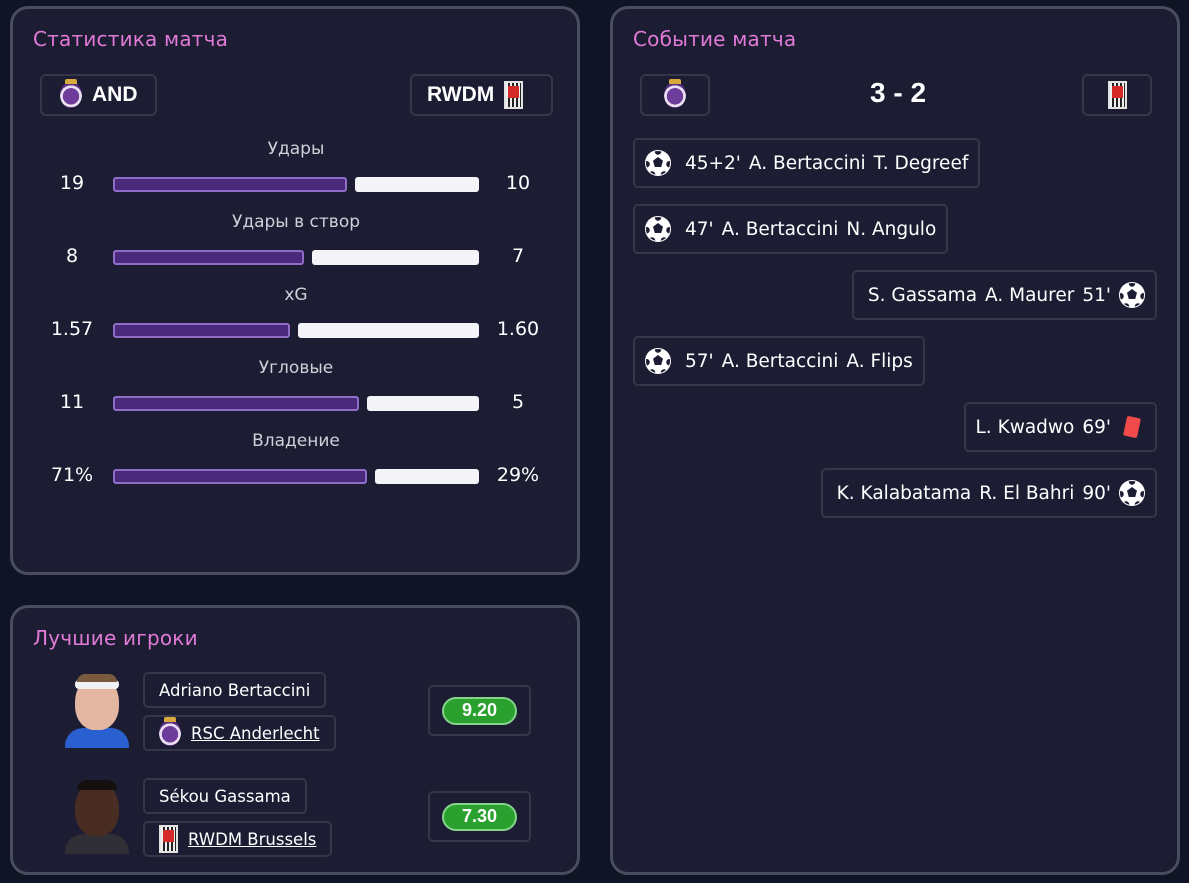  Describe the element at coordinates (296, 295) in the screenshot. I see `stat-label: xG` at that location.